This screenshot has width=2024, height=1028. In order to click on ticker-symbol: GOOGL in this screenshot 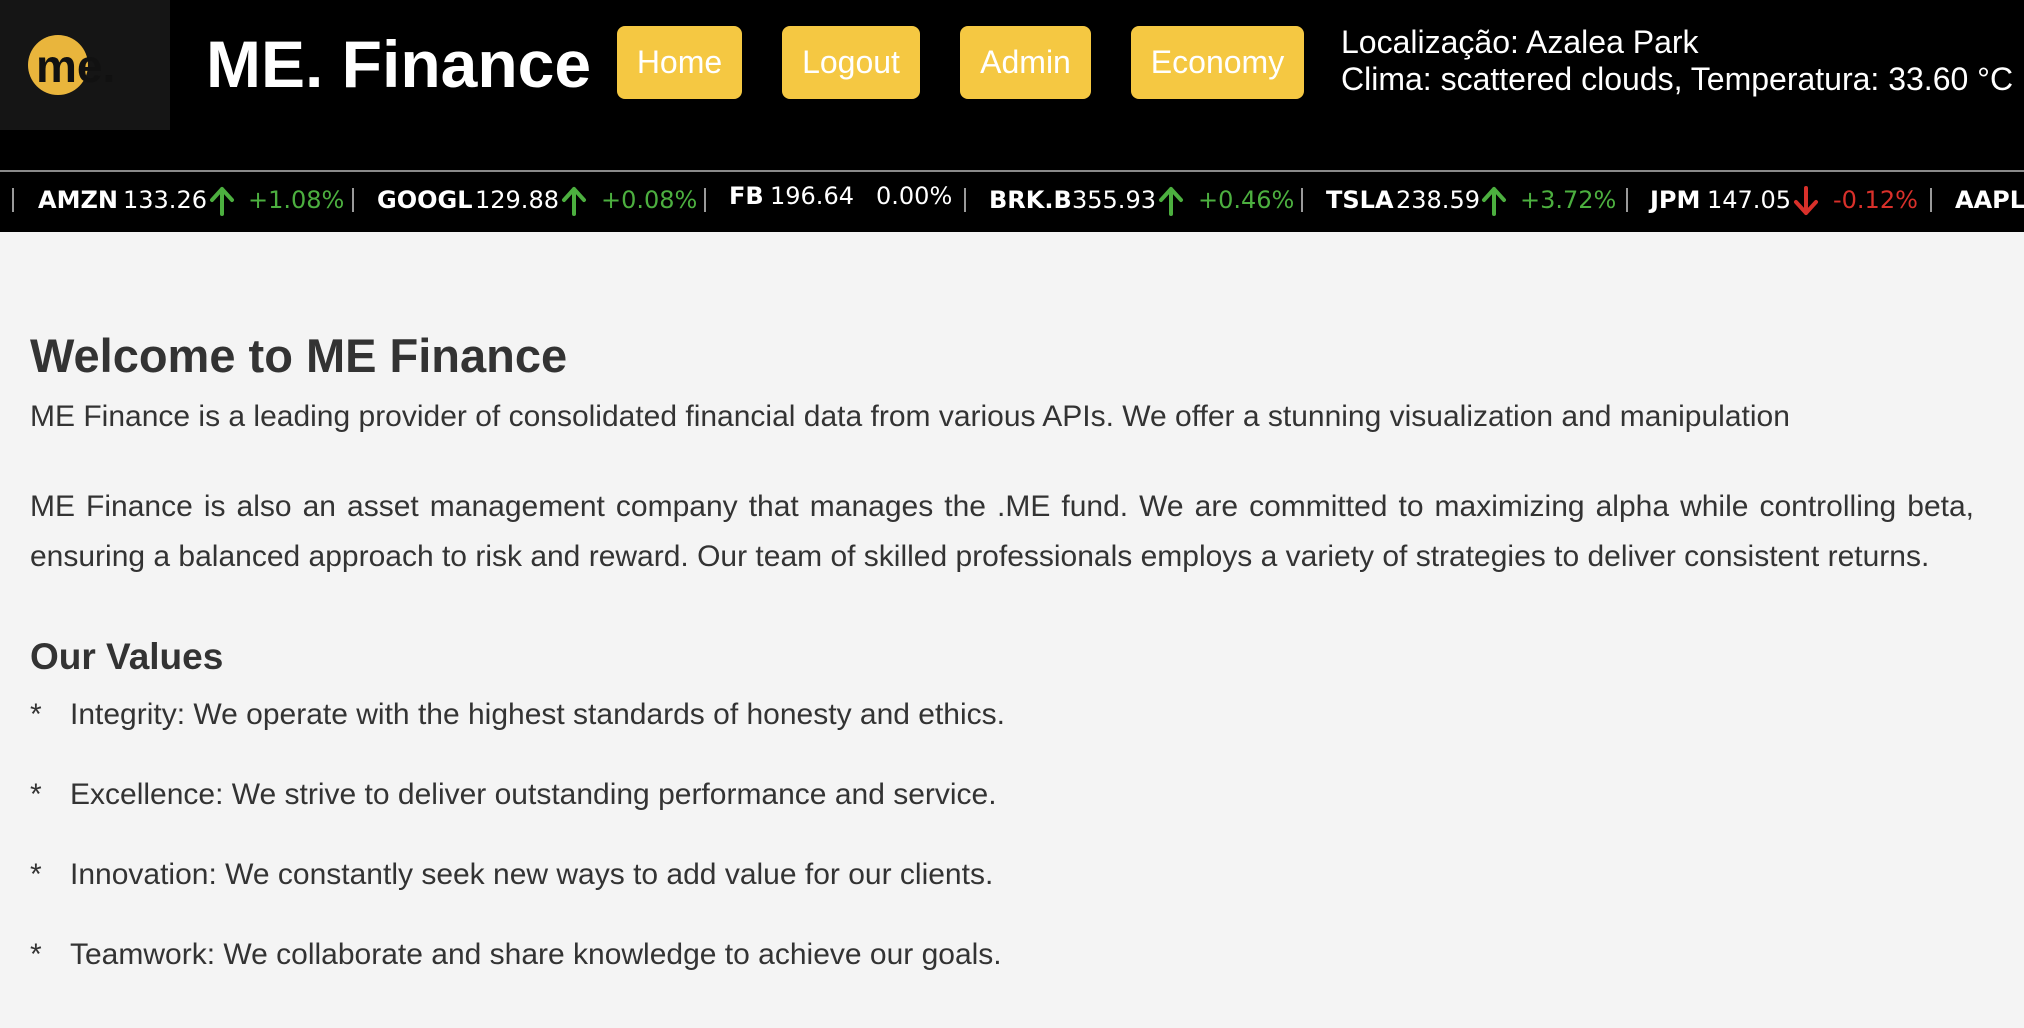, I will do `click(425, 200)`.